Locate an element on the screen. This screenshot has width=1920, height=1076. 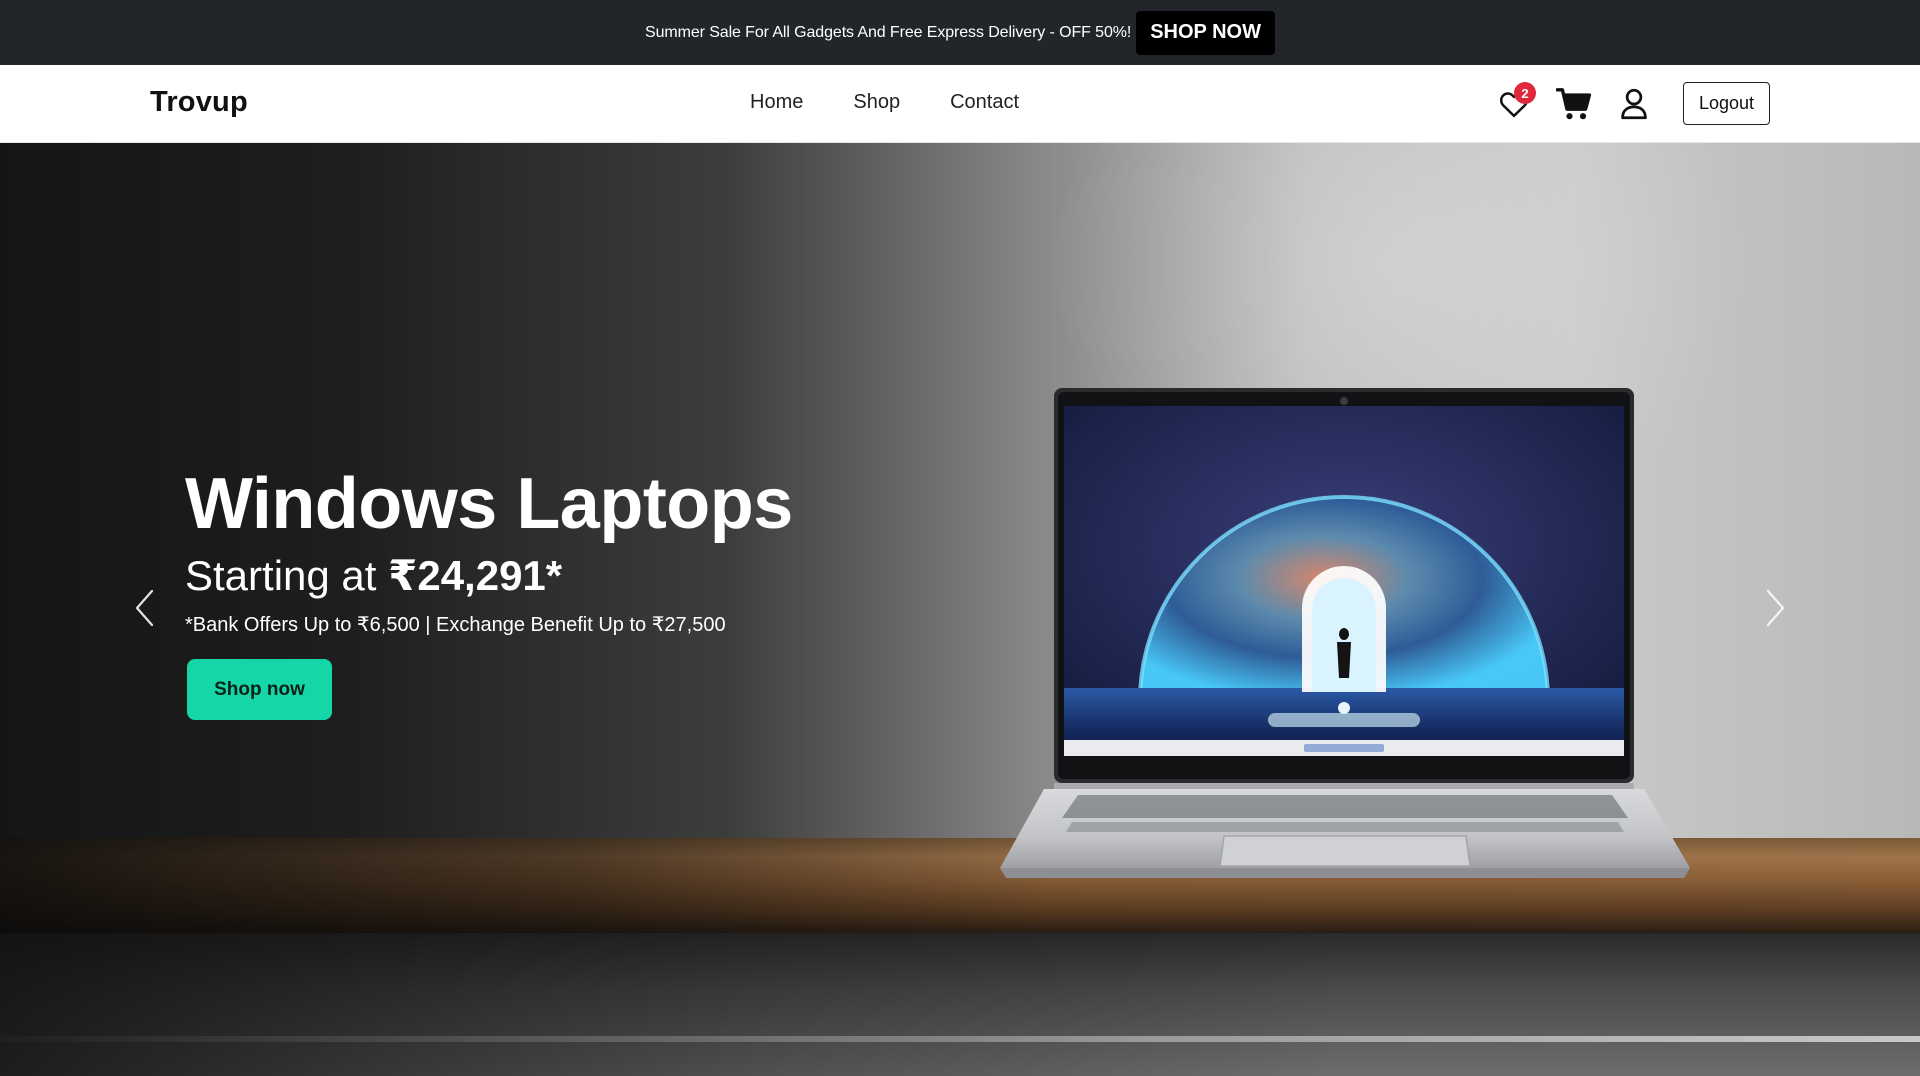
brand-logo: Trovup is located at coordinates (199, 102).